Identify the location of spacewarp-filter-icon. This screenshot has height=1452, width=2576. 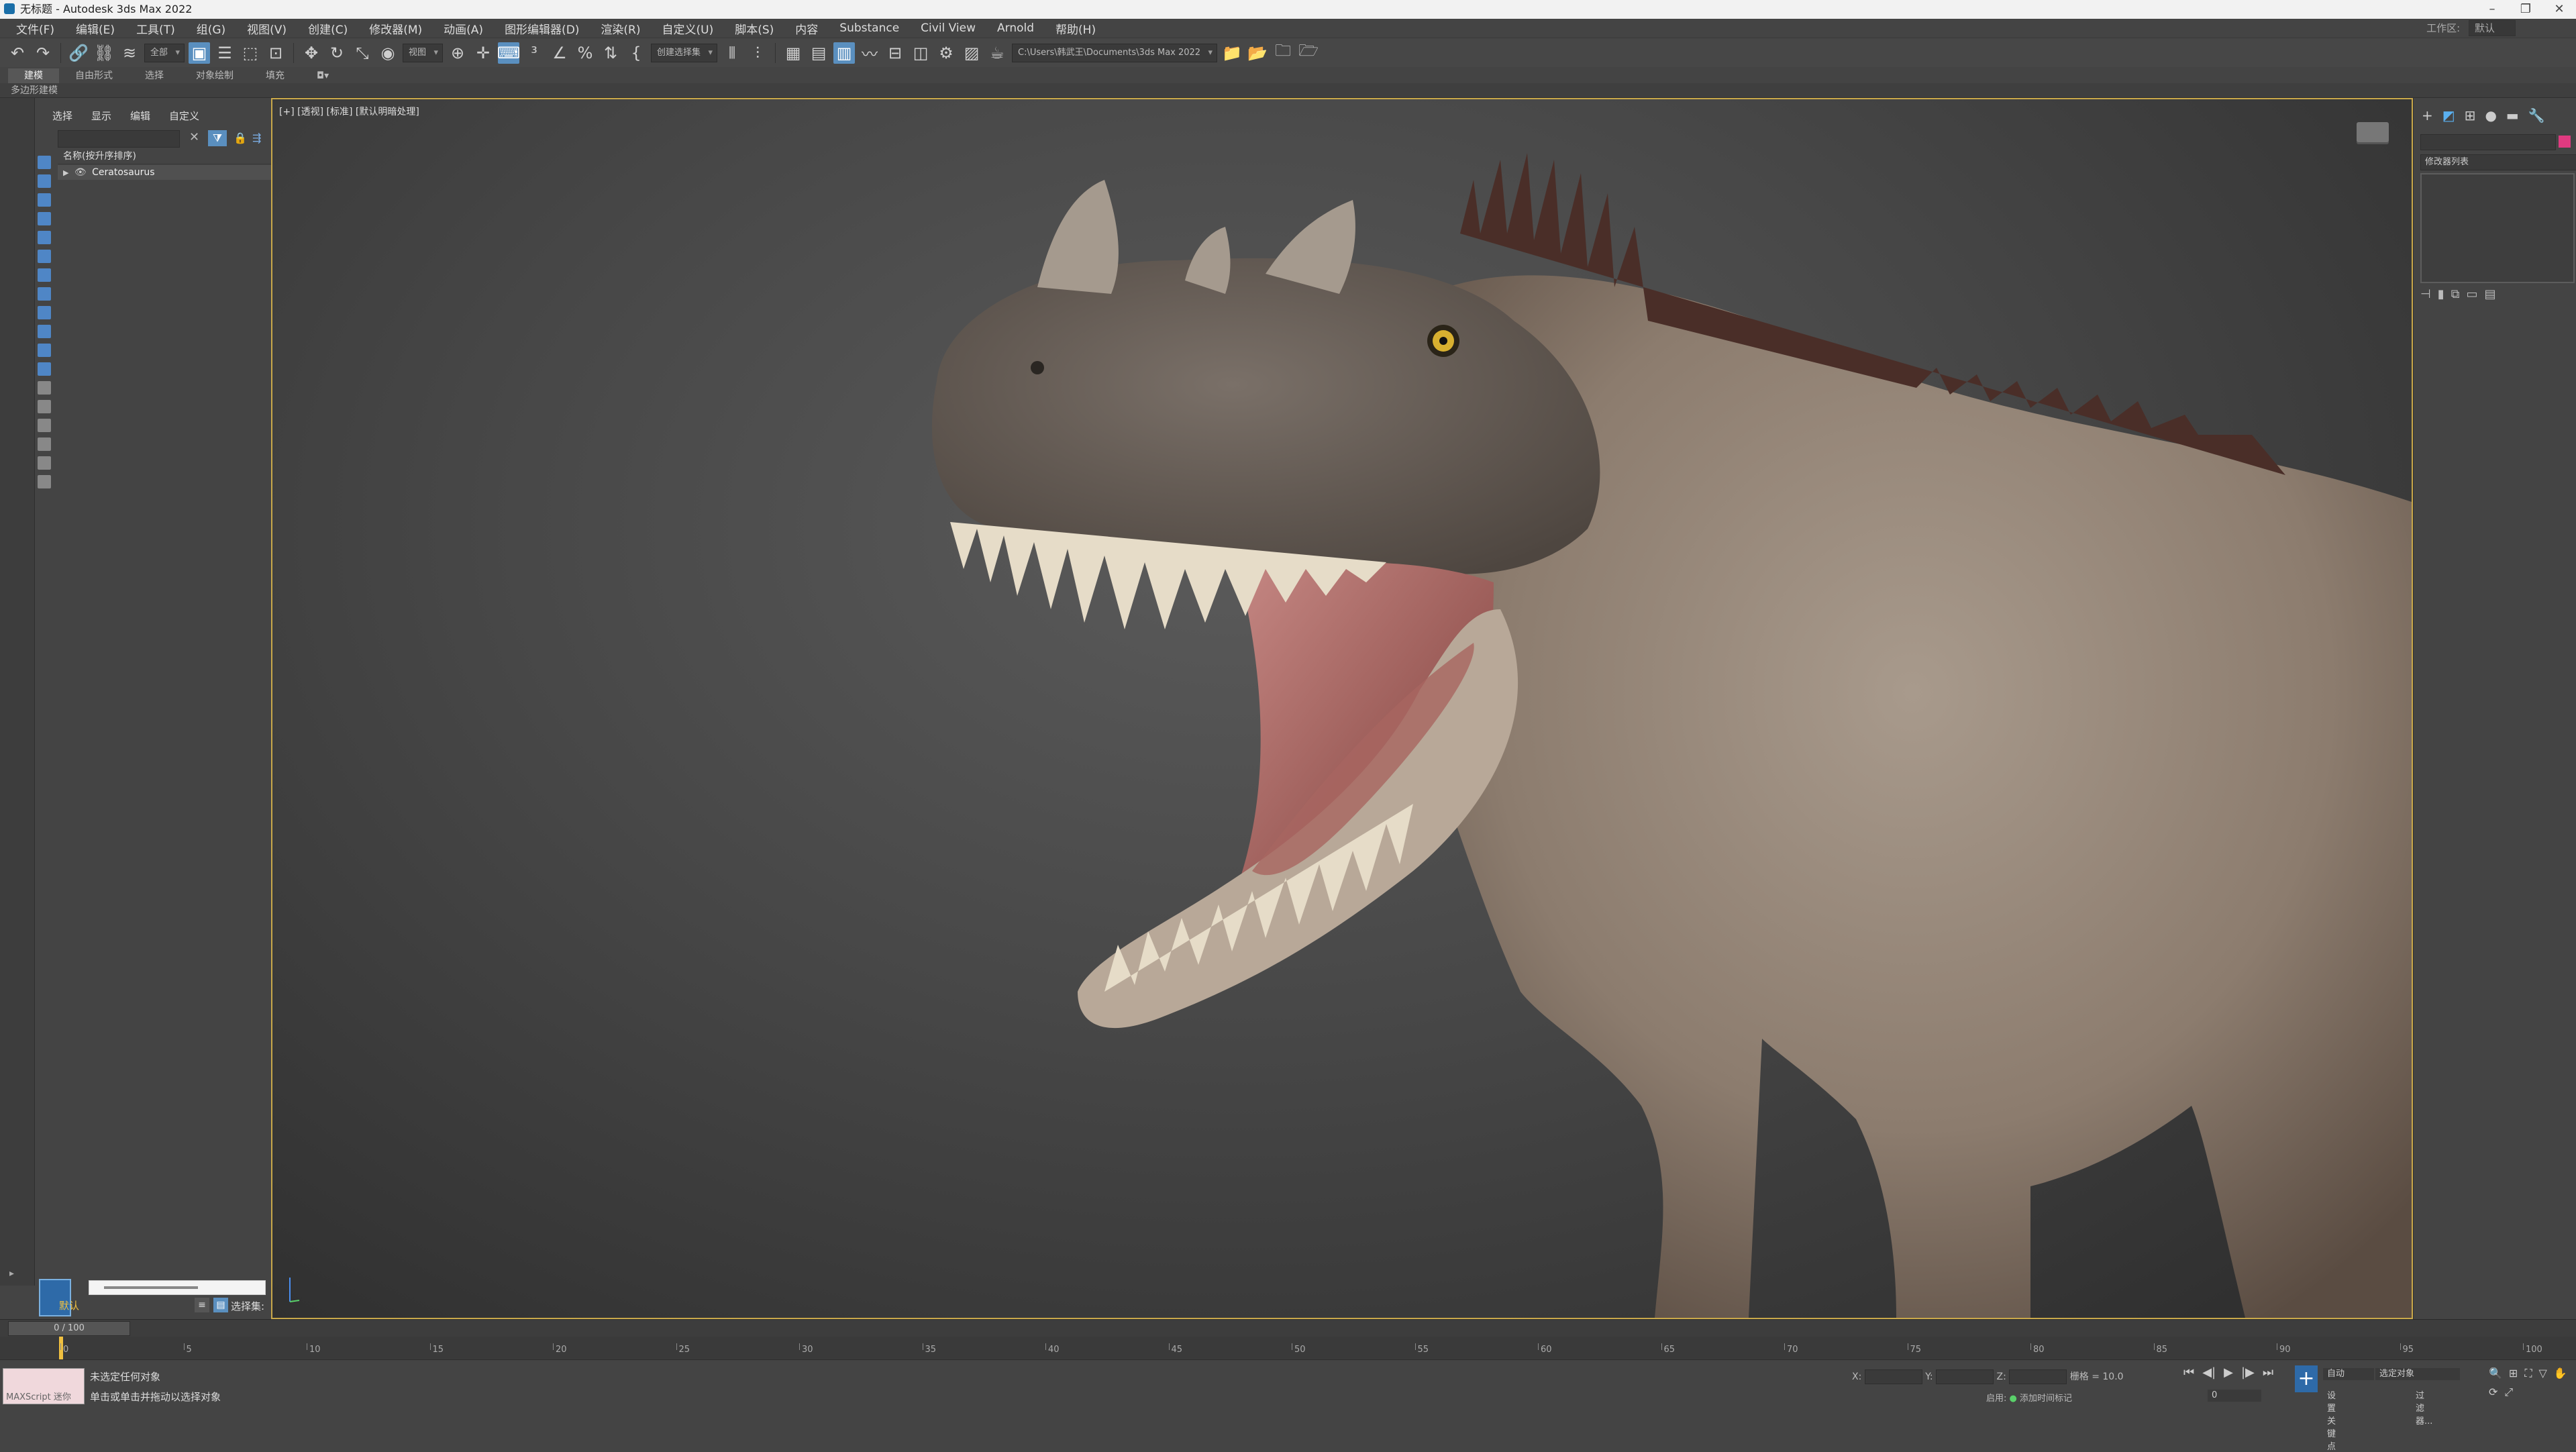
(44, 256).